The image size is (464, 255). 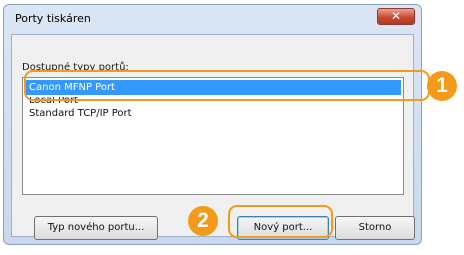 I want to click on close-button: ✕, so click(x=396, y=16).